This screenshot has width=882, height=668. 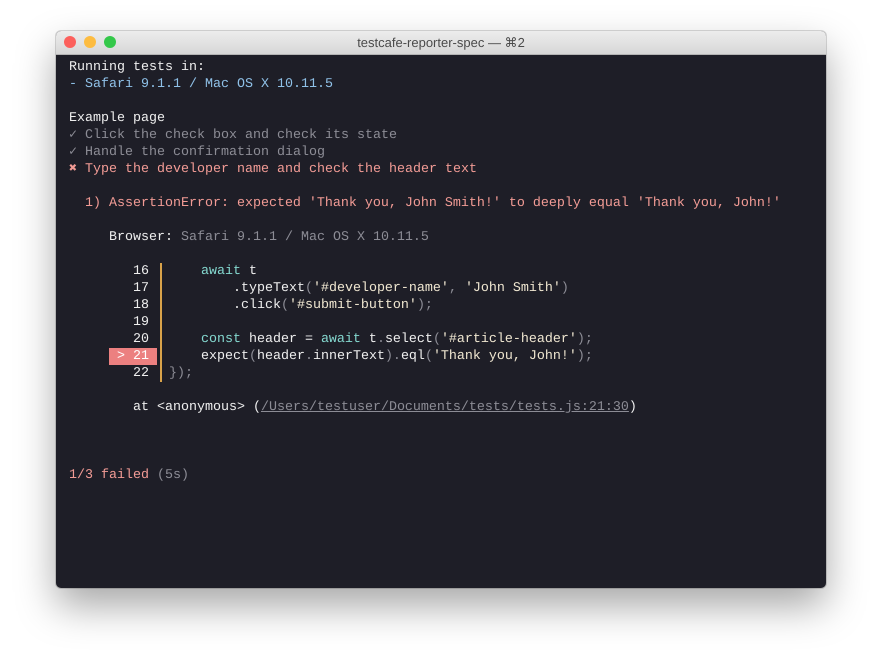 What do you see at coordinates (228, 271) in the screenshot?
I see `code-line: await t` at bounding box center [228, 271].